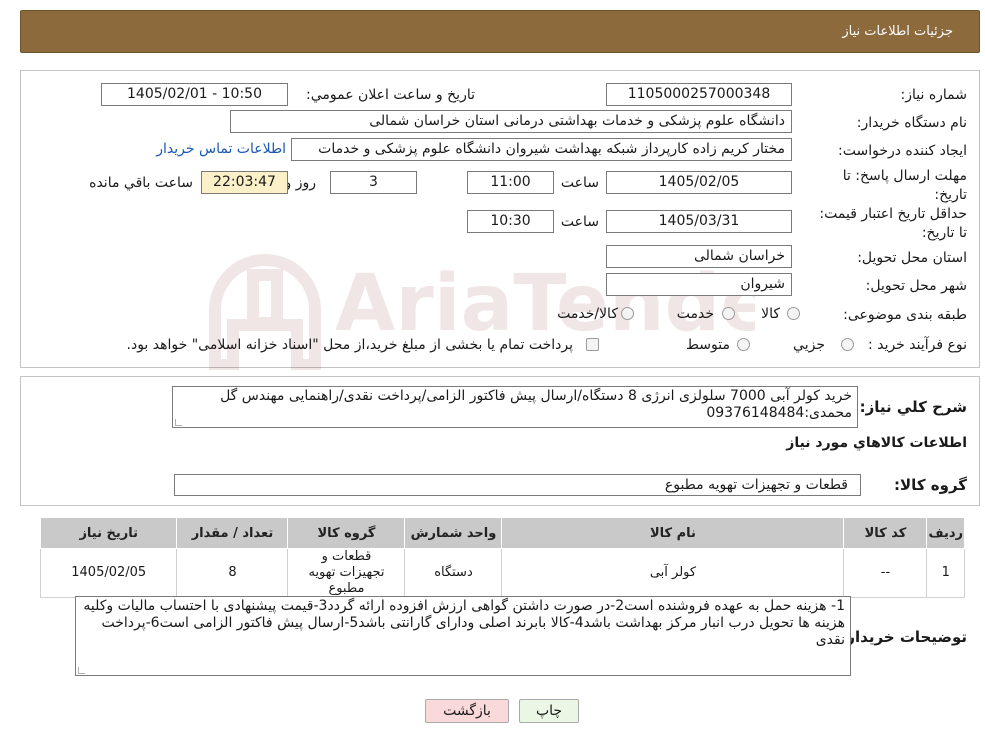  Describe the element at coordinates (699, 284) in the screenshot. I see `city-field: شیروان` at that location.